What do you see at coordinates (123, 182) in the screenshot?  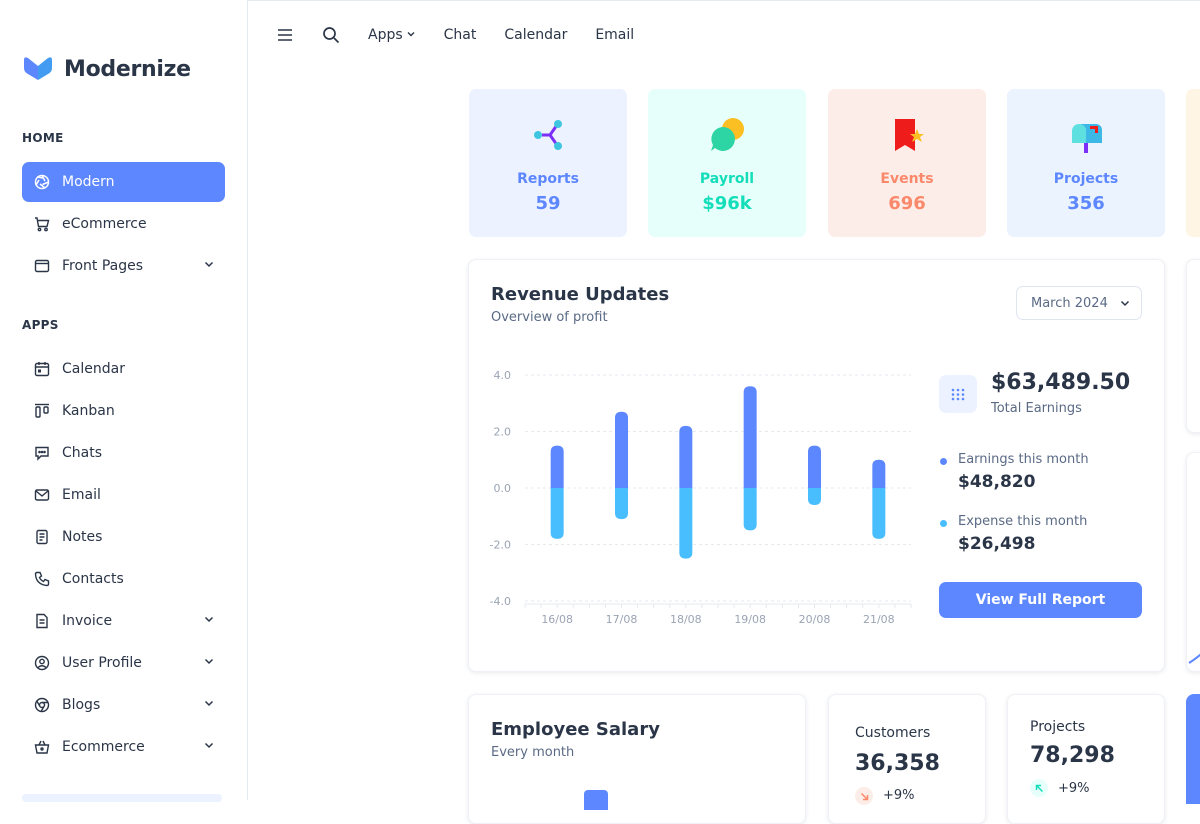 I see `sidebar-item-modern: Modern` at bounding box center [123, 182].